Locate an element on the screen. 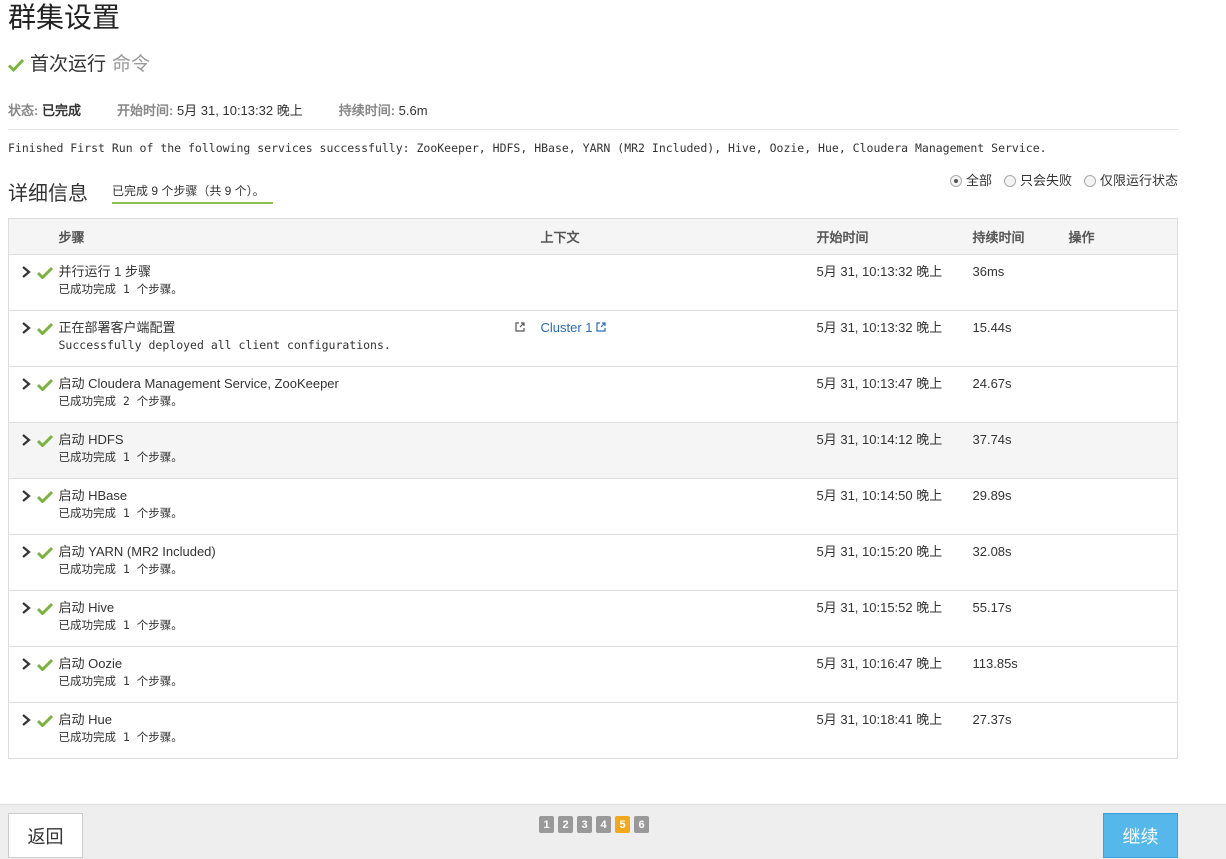  duration-item: 持续时间: 5.6m is located at coordinates (383, 111).